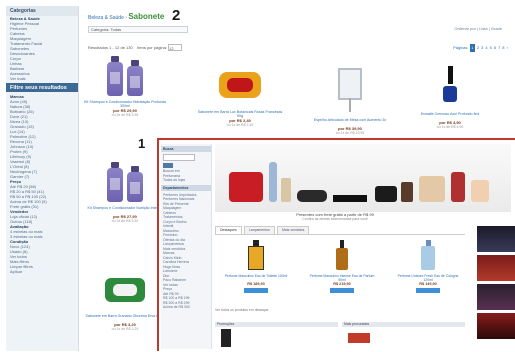  I want to click on page-number-link: 4, so click(486, 48).